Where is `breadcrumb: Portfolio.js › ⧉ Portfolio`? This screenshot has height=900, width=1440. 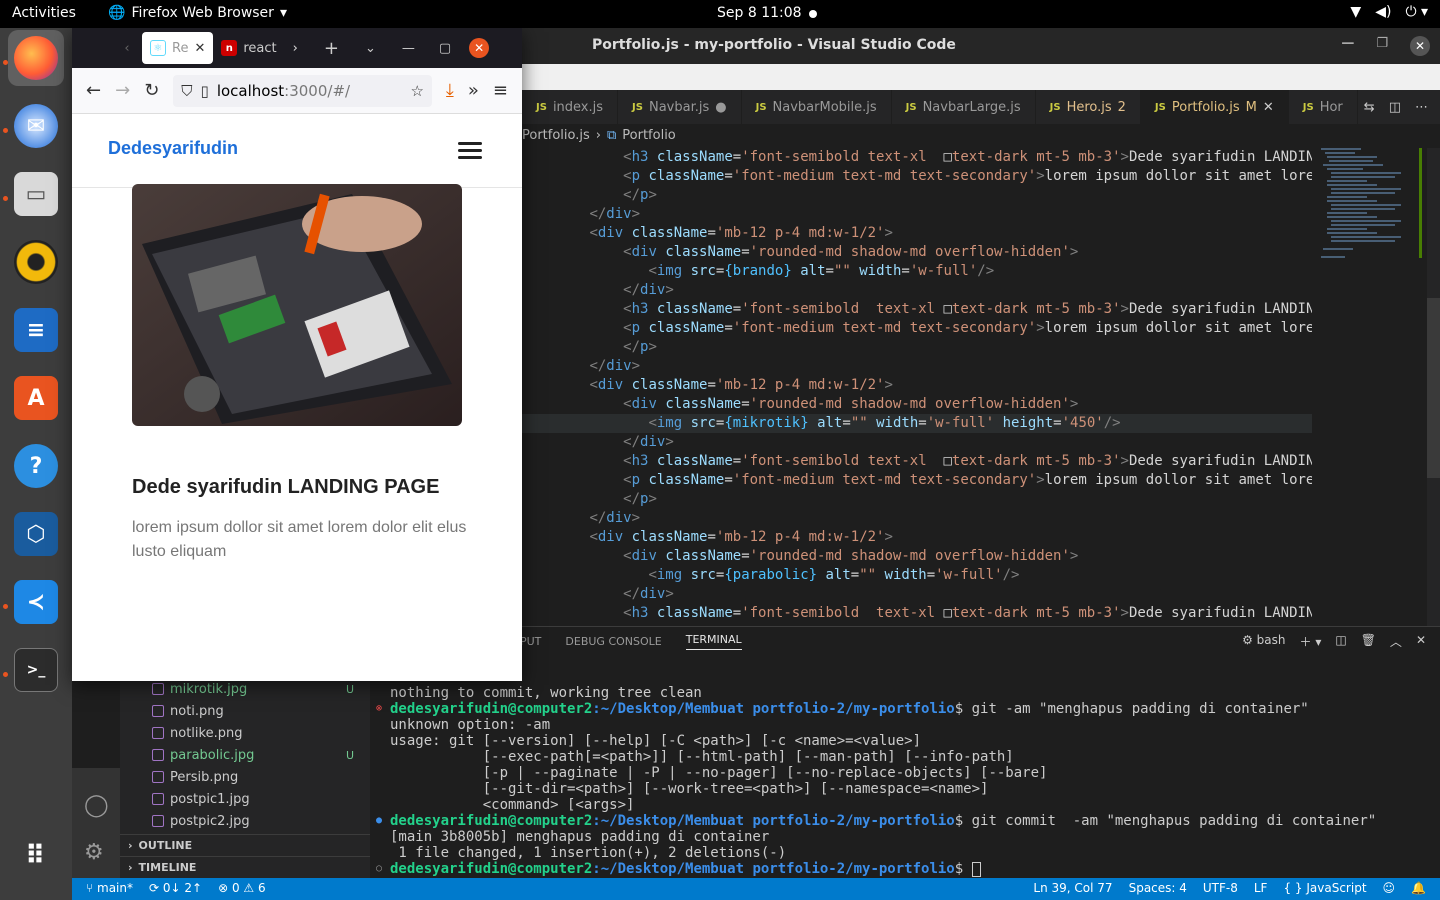 breadcrumb: Portfolio.js › ⧉ Portfolio is located at coordinates (599, 135).